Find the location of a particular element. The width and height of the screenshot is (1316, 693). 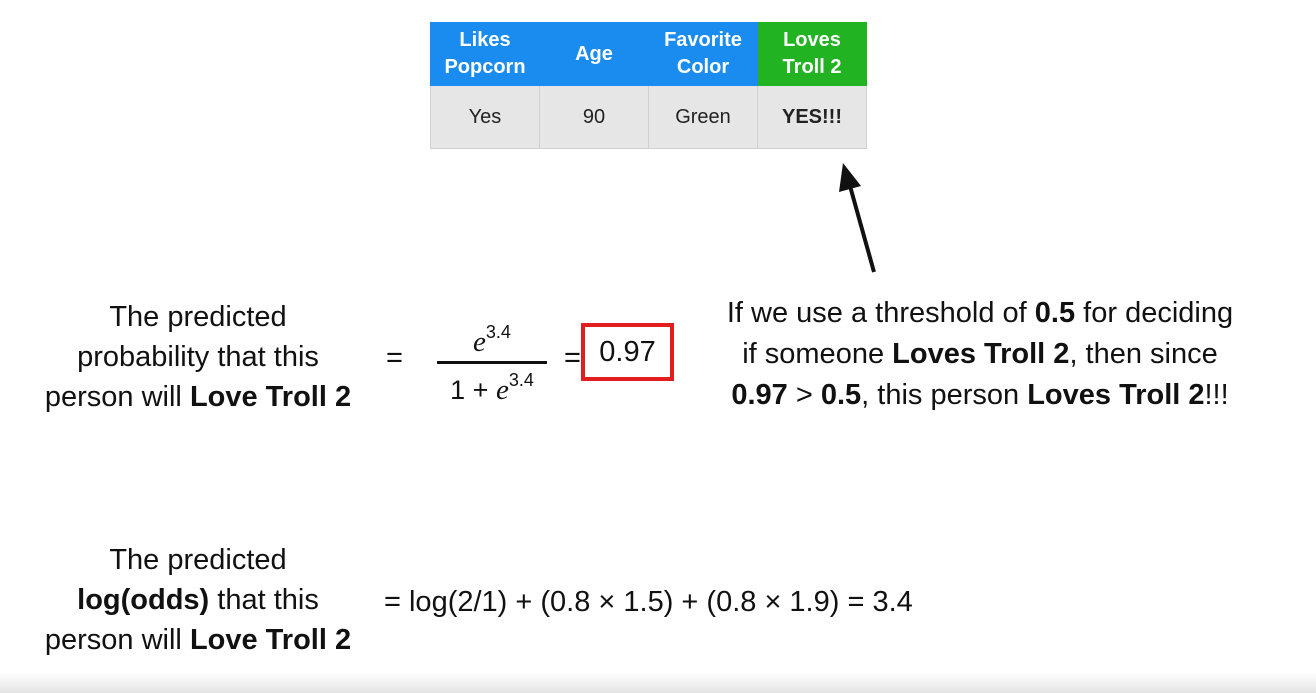

probability-fraction: e3.4 1 + e3.4 is located at coordinates (492, 362).